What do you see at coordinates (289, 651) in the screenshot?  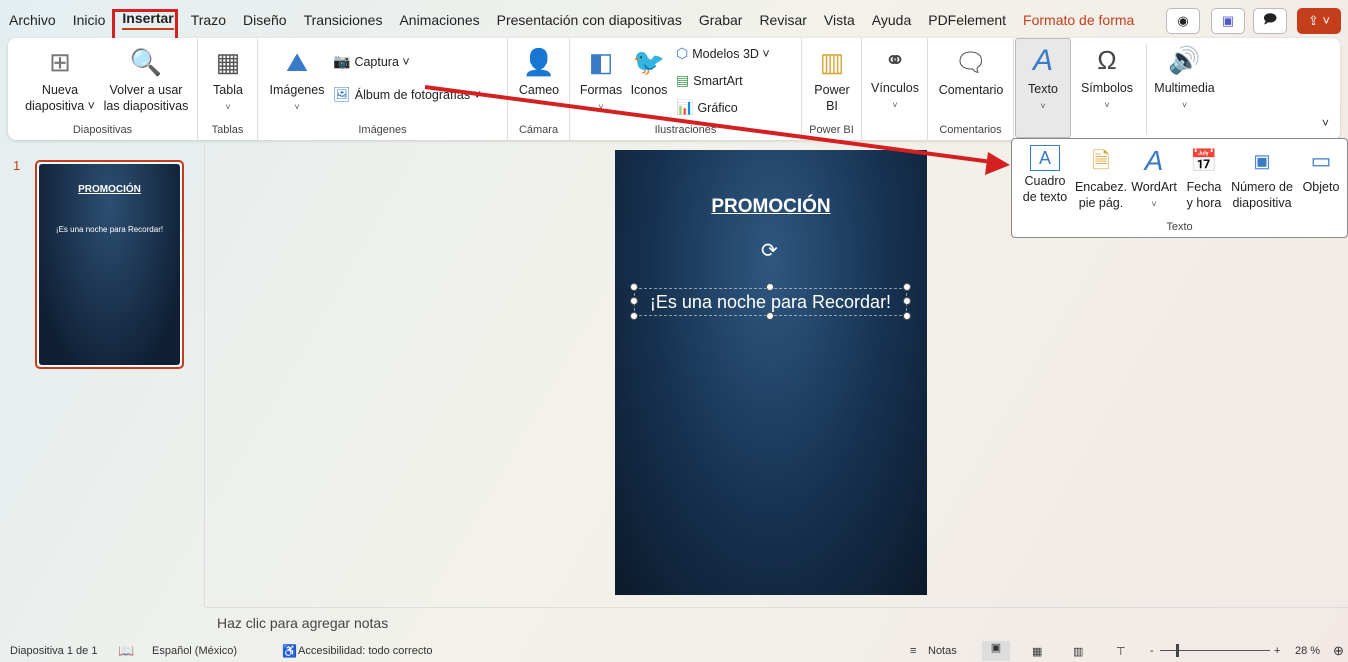 I see `accessibility-icon: ♿` at bounding box center [289, 651].